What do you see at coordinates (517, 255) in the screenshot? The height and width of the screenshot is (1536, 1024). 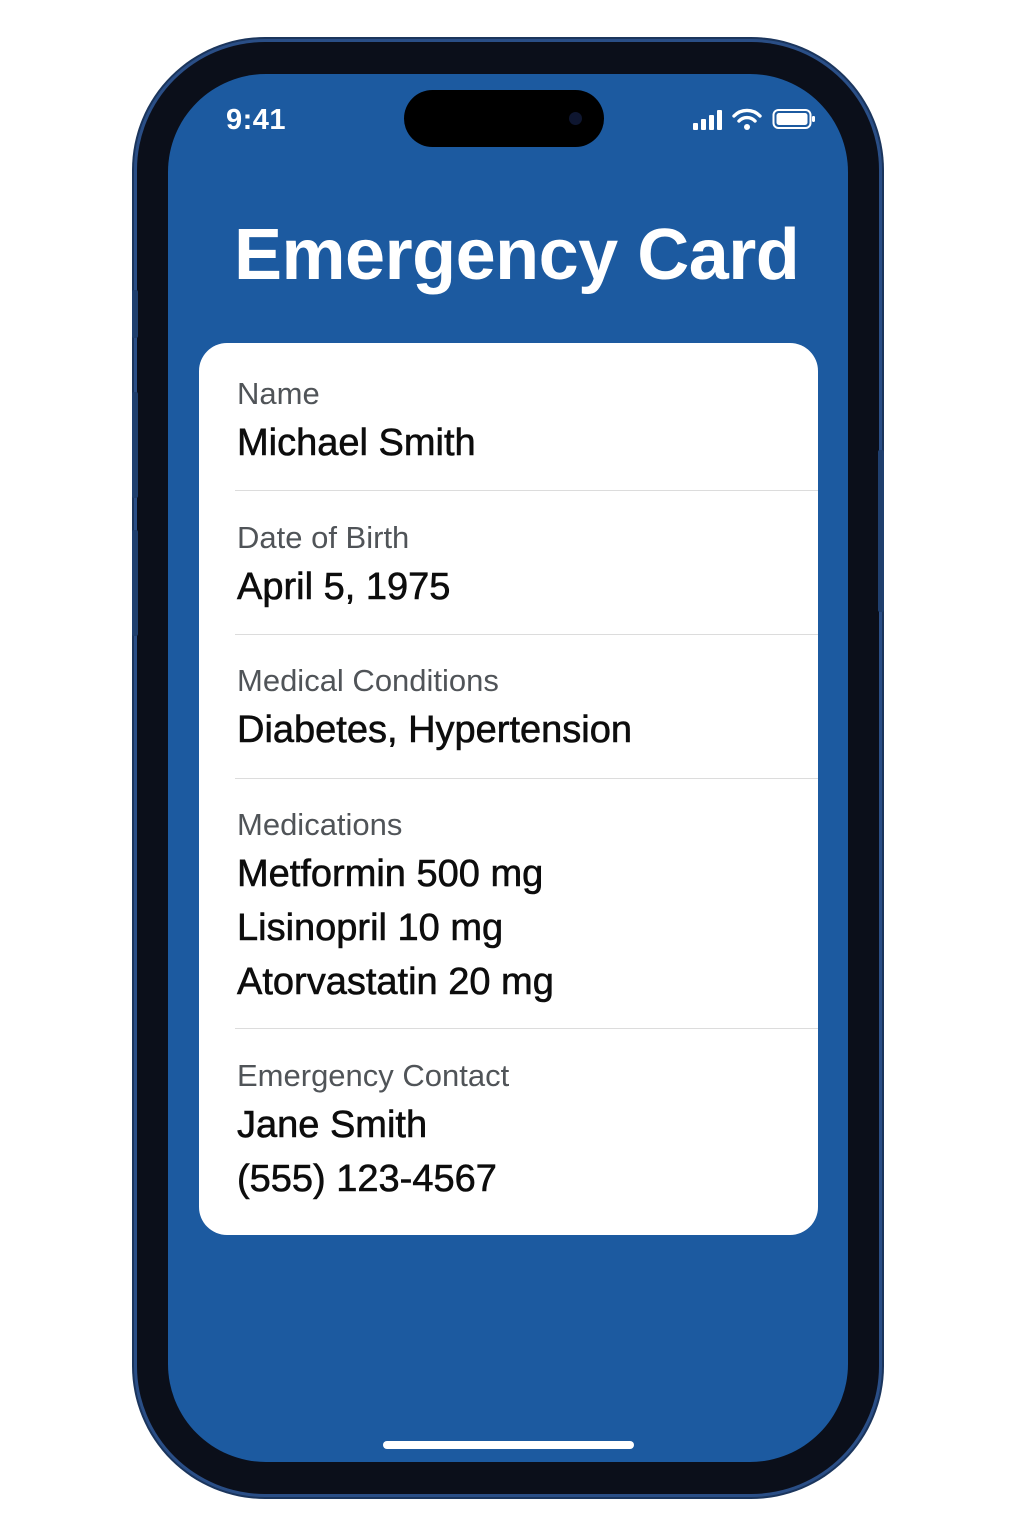 I see `page-title: Emergency Card` at bounding box center [517, 255].